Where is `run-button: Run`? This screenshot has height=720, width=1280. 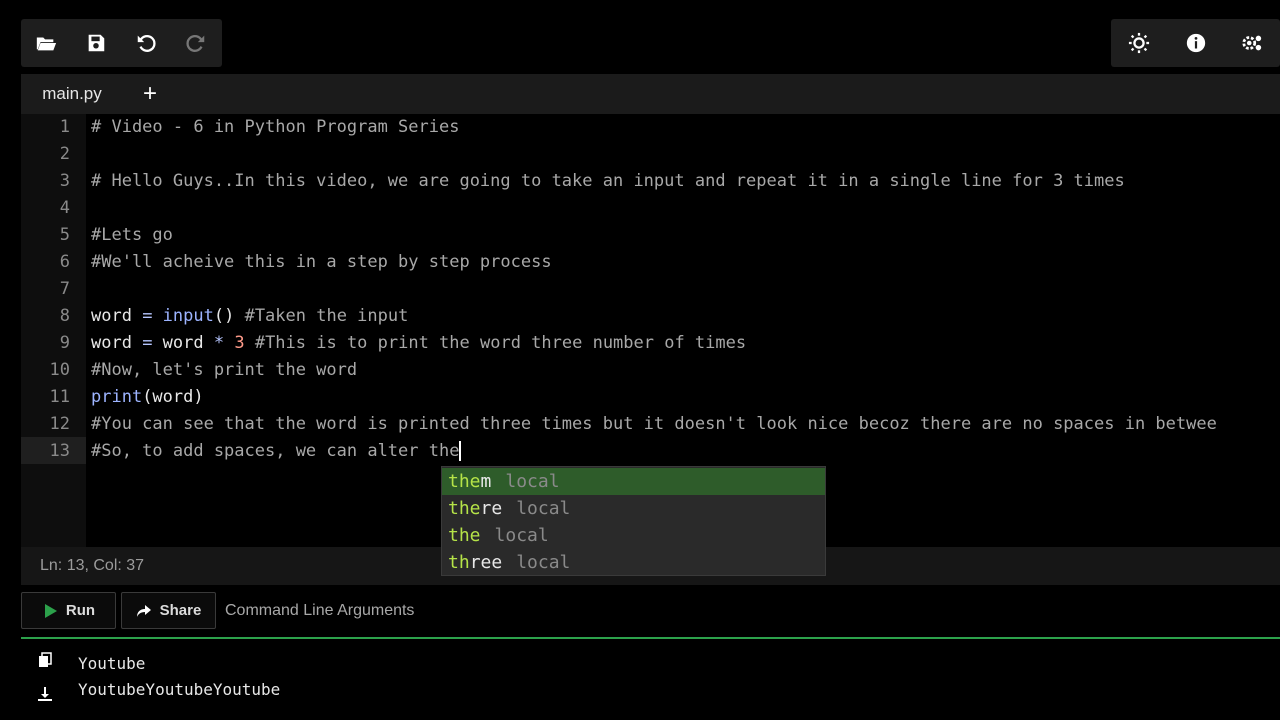 run-button: Run is located at coordinates (68, 610).